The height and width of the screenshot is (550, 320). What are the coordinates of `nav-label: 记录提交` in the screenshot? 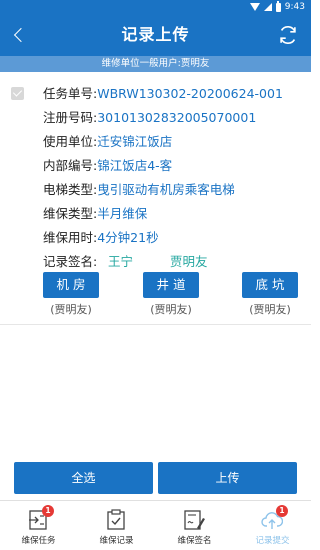 It's located at (272, 541).